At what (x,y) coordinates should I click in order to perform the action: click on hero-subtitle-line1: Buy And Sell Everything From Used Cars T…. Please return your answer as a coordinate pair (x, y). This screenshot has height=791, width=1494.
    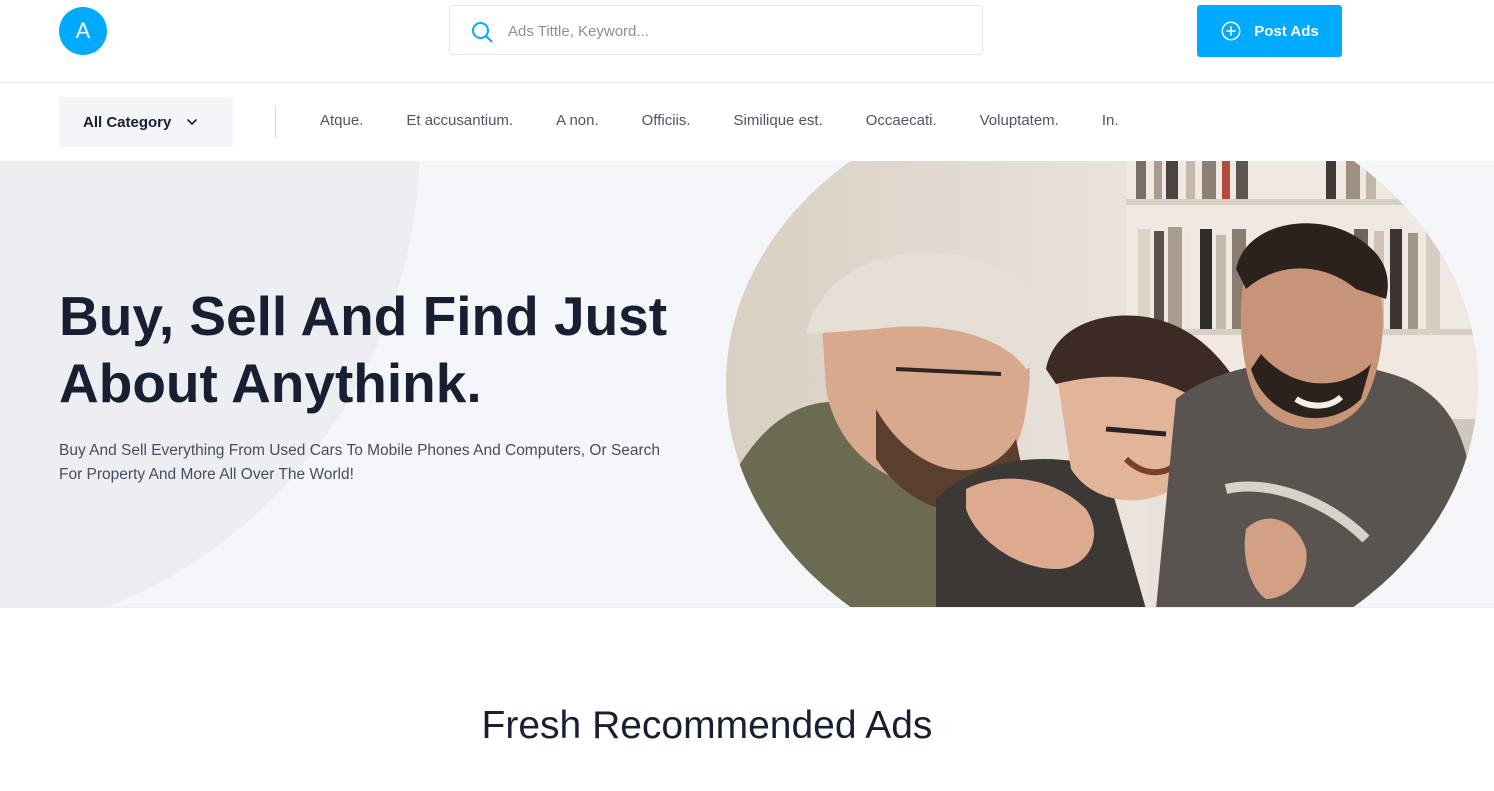
    Looking at the image, I should click on (360, 450).